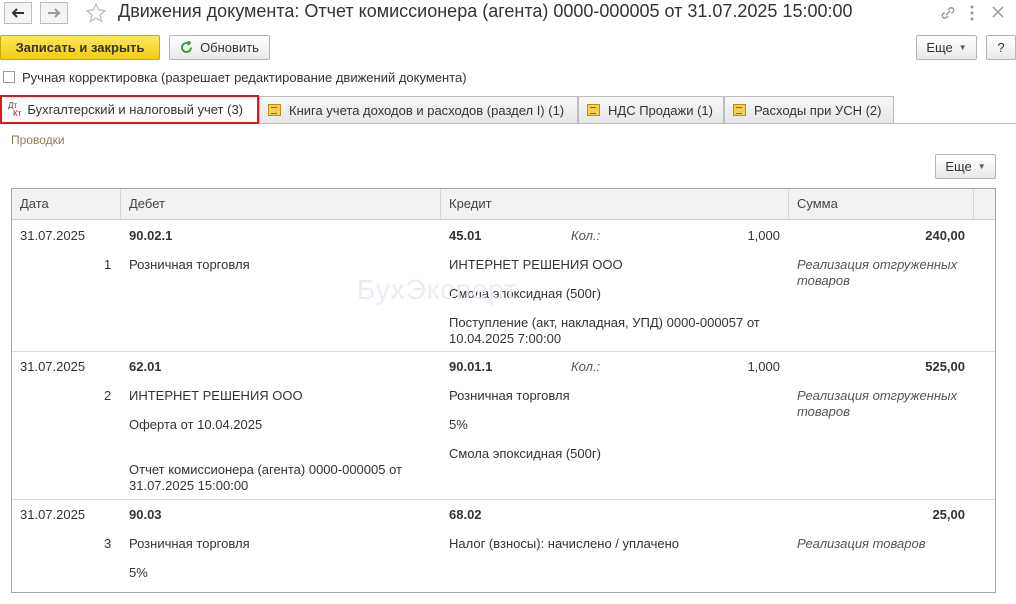 The width and height of the screenshot is (1016, 604). I want to click on row3-date: 31.07.2025, so click(53, 514).